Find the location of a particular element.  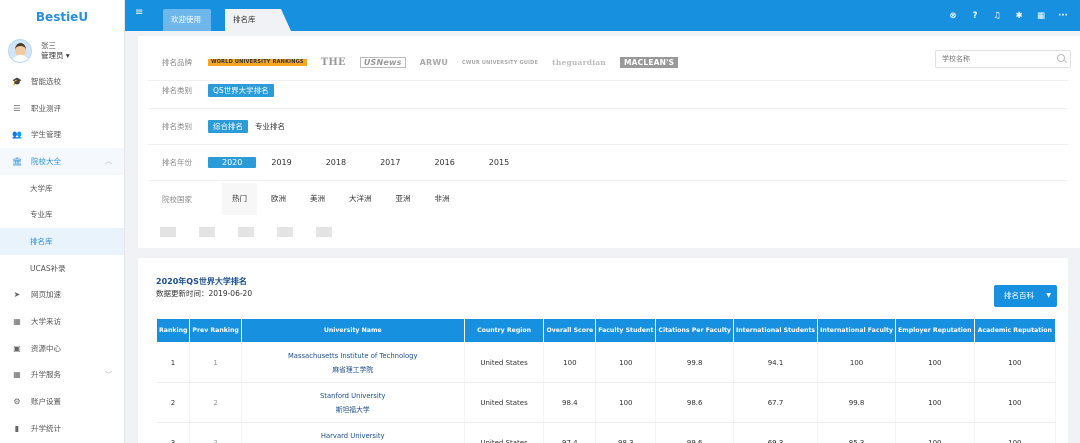

year-2015-option: 2015 is located at coordinates (499, 162).